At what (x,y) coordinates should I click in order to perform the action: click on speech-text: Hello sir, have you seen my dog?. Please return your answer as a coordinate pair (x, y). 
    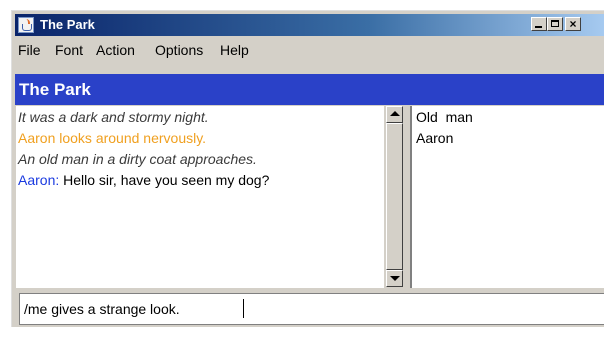
    Looking at the image, I should click on (166, 180).